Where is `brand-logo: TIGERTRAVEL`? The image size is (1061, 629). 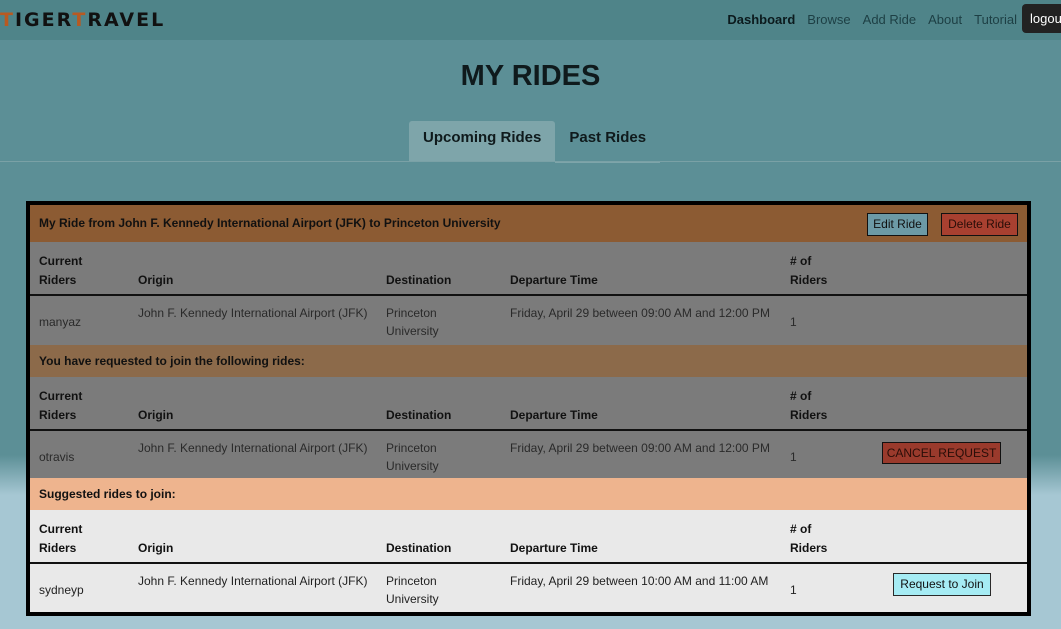
brand-logo: TIGERTRAVEL is located at coordinates (82, 20).